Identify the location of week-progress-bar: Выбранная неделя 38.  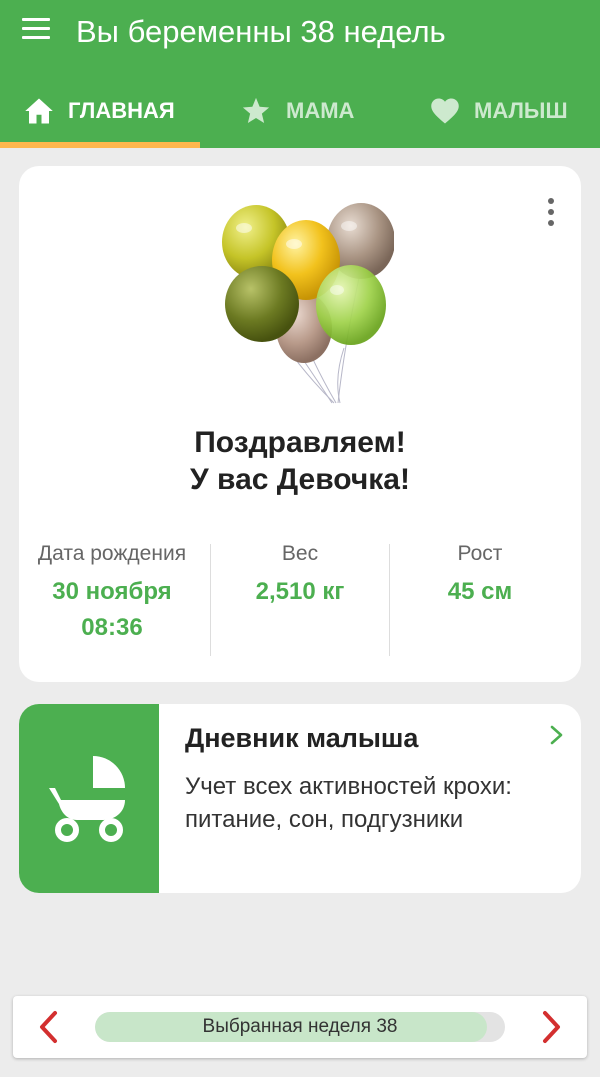
(300, 1027).